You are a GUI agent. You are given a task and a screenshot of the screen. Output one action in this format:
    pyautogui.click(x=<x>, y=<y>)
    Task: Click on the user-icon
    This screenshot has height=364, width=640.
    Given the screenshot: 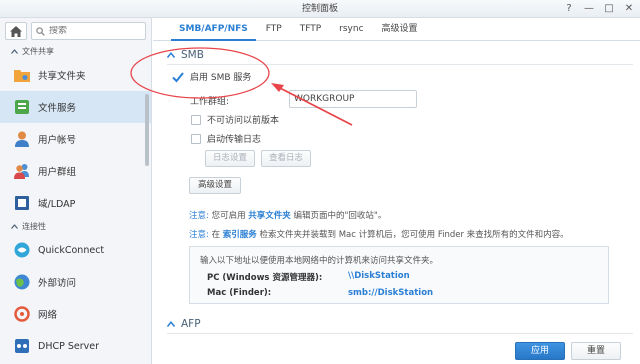 What is the action you would take?
    pyautogui.click(x=22, y=139)
    